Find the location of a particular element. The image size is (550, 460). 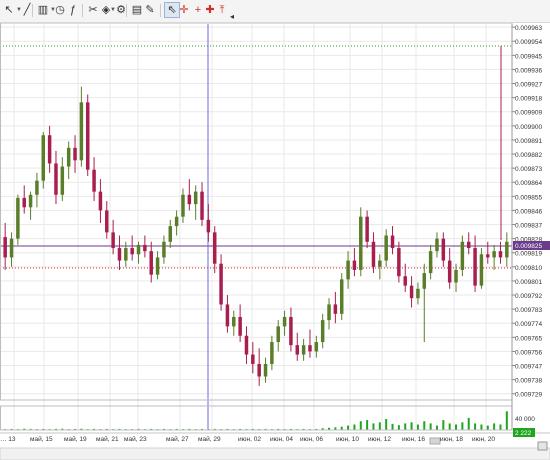

volume-max-label: 40 000 is located at coordinates (525, 419).